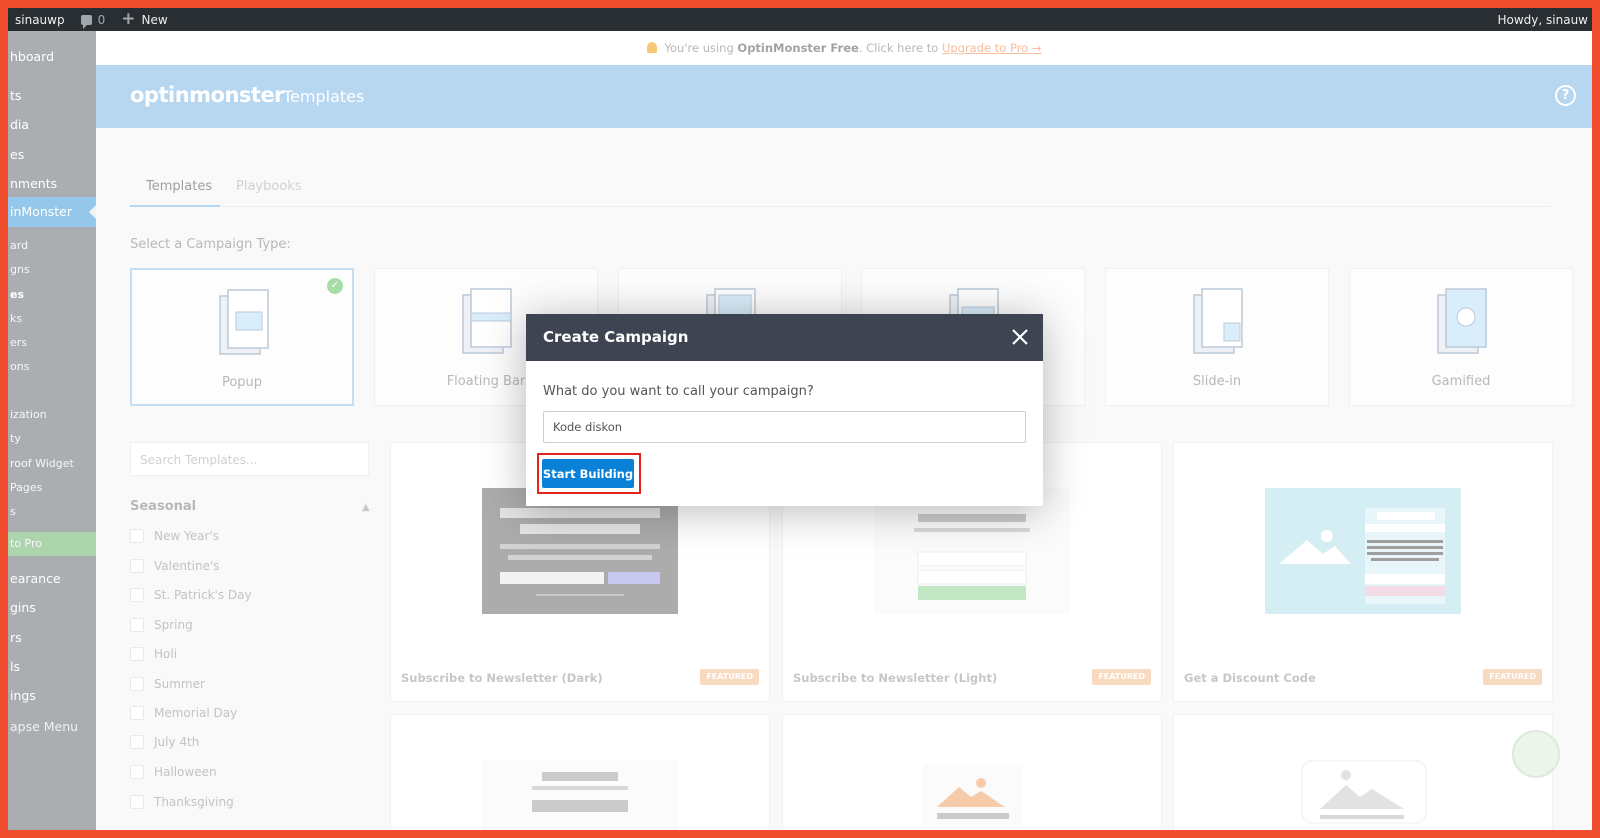  I want to click on campaign-name-question: What do you want to call your campaign?, so click(678, 391).